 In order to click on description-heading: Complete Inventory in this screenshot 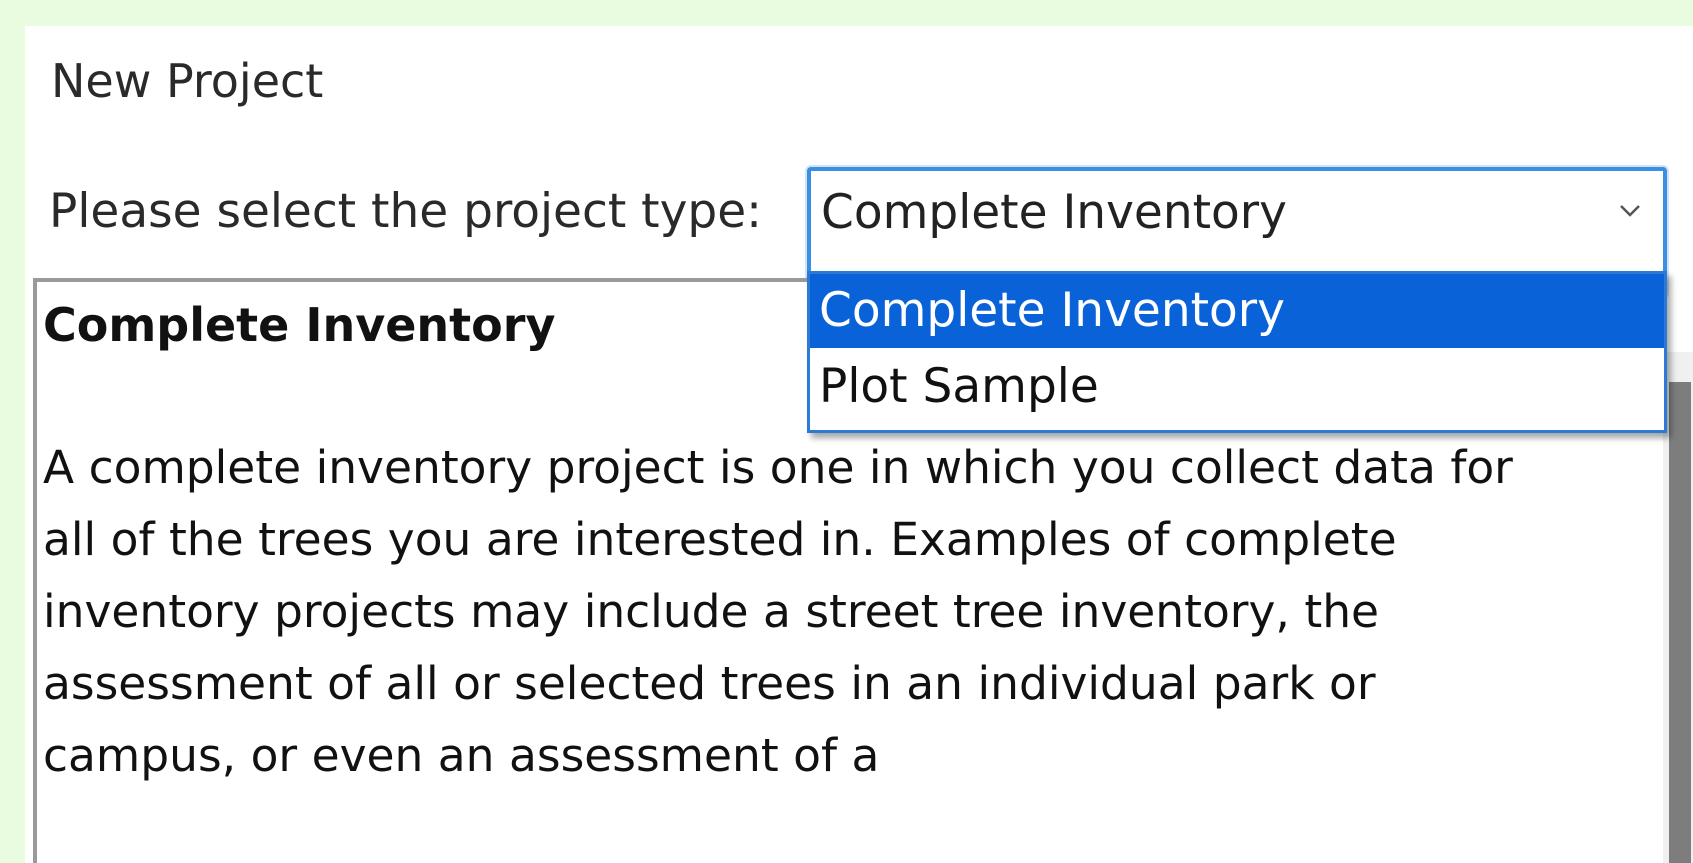, I will do `click(299, 325)`.